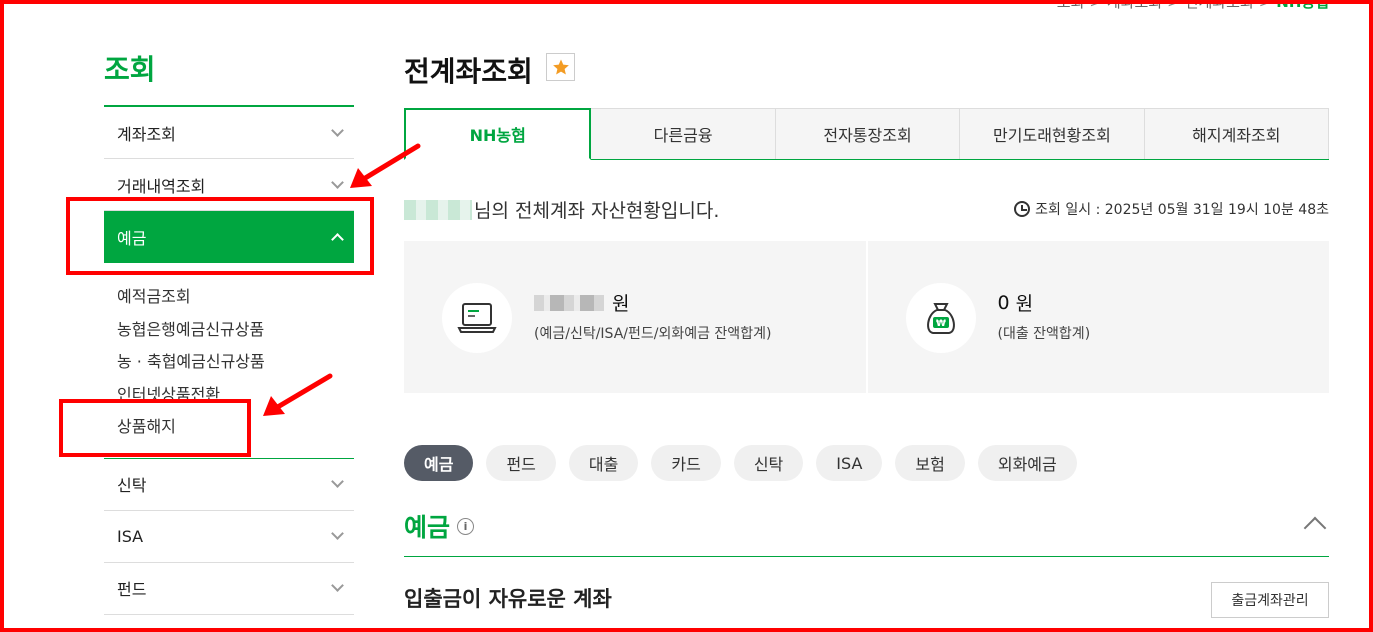 Image resolution: width=1373 pixels, height=632 pixels. What do you see at coordinates (1022, 209) in the screenshot?
I see `clock-icon` at bounding box center [1022, 209].